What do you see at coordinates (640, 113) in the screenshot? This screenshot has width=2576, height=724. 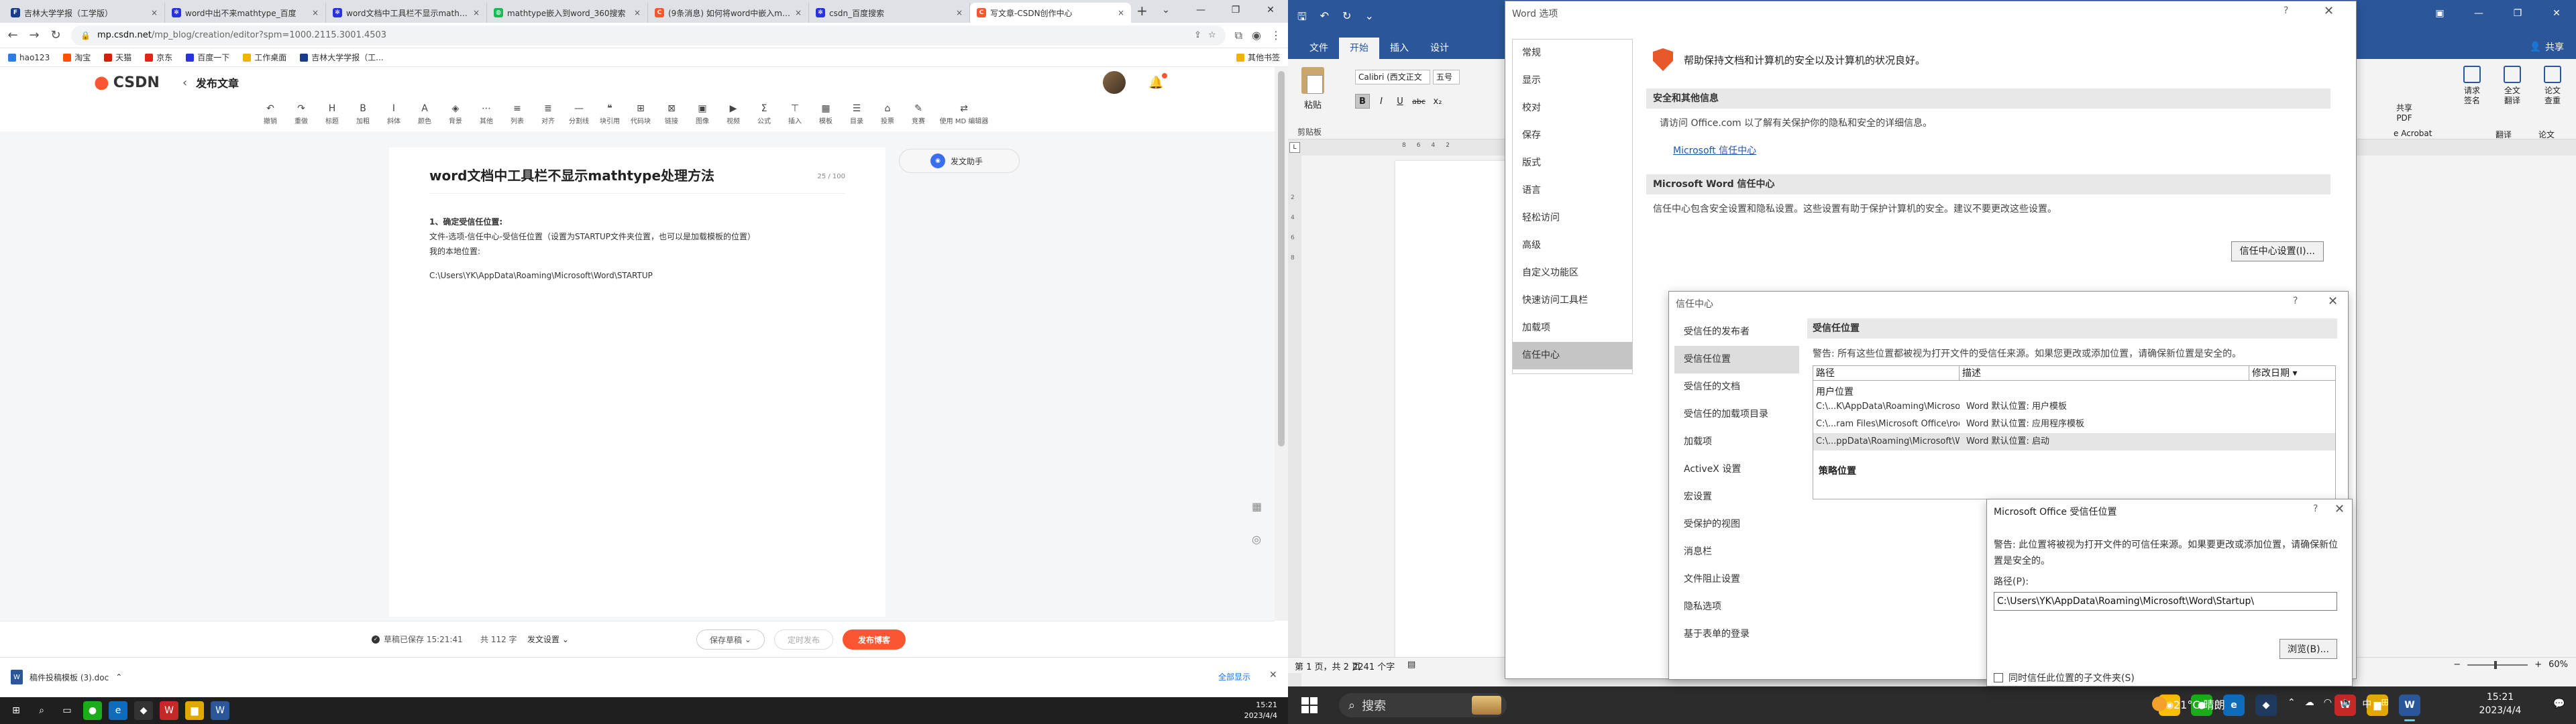 I see `toolbar-button: ⊞ 代码块` at bounding box center [640, 113].